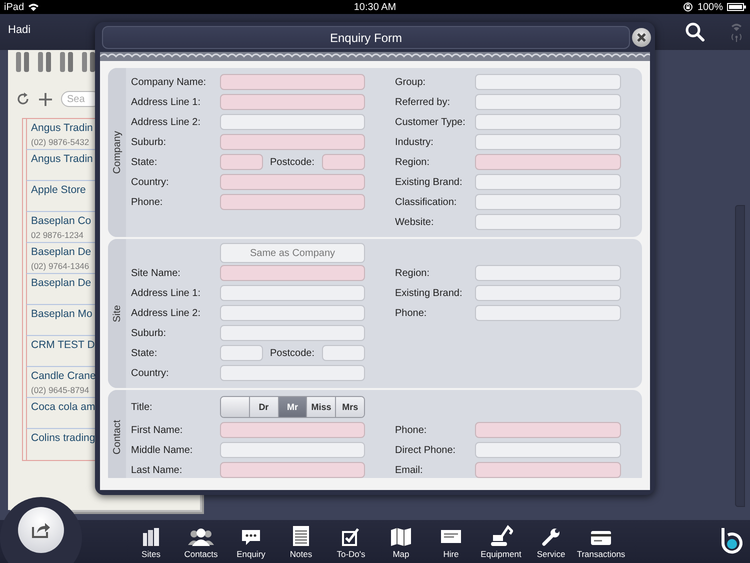  Describe the element at coordinates (157, 430) in the screenshot. I see `field-label: First Name:` at that location.